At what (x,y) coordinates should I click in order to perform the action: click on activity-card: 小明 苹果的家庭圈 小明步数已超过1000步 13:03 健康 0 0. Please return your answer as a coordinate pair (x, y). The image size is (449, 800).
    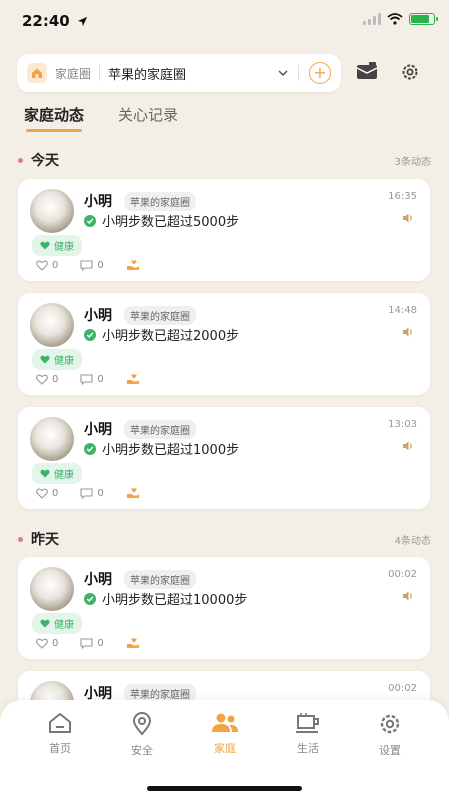
    Looking at the image, I should click on (224, 458).